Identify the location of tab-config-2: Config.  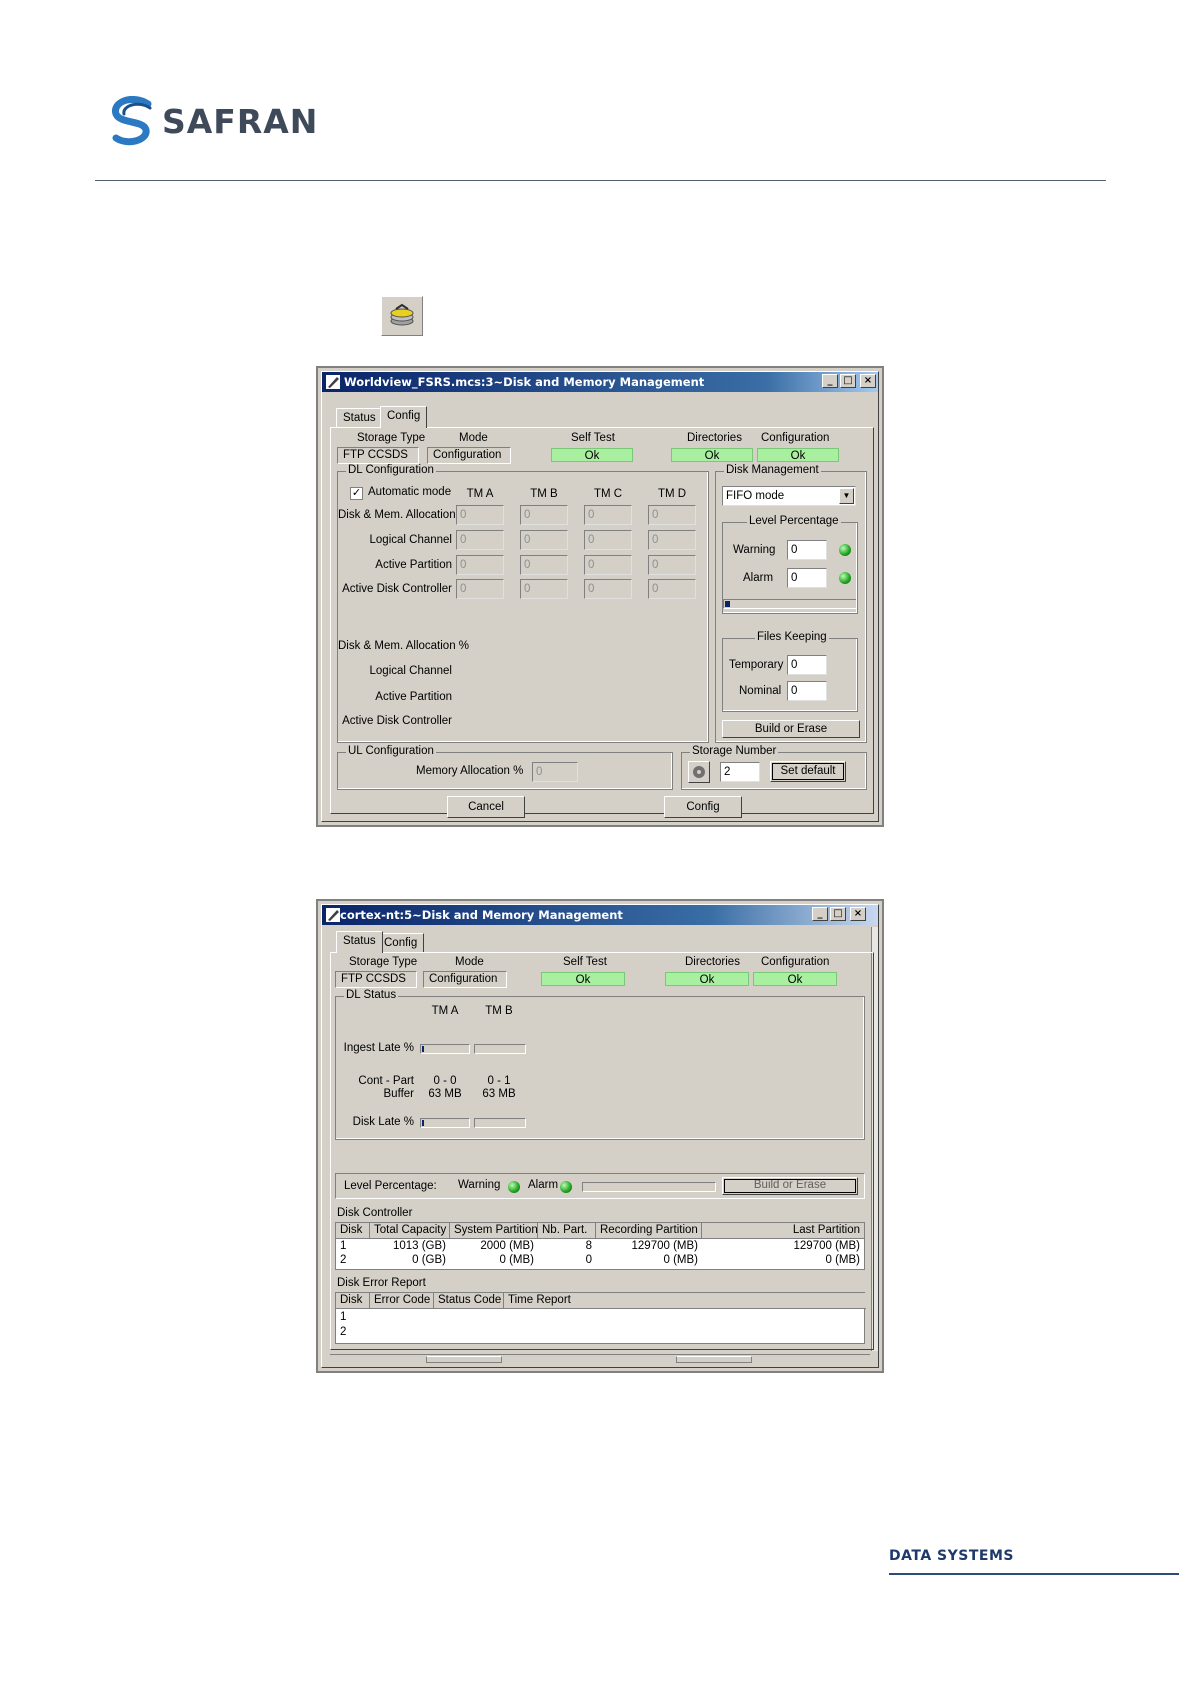
(401, 943).